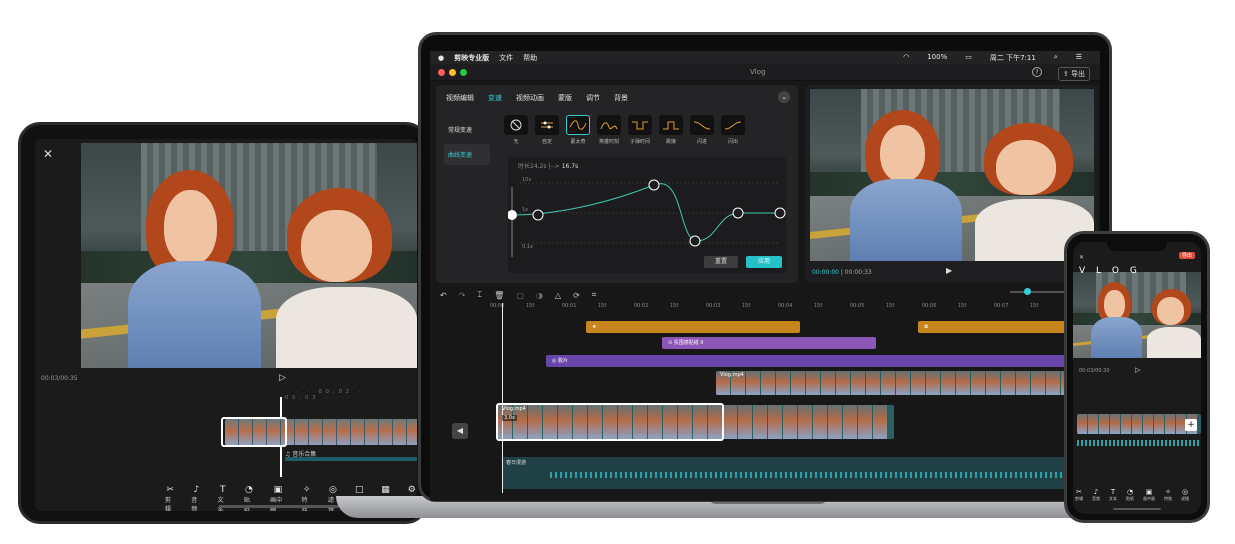  Describe the element at coordinates (1139, 424) in the screenshot. I see `phone-video-track` at that location.